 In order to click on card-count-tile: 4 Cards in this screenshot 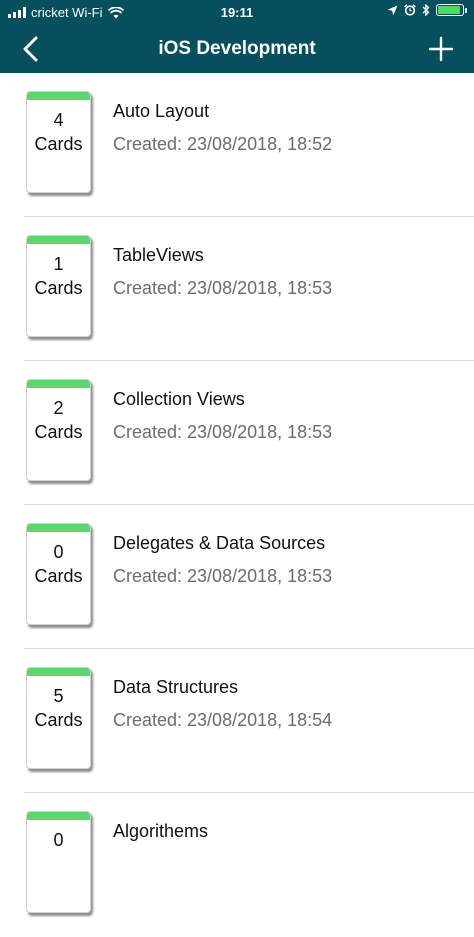, I will do `click(58, 142)`.